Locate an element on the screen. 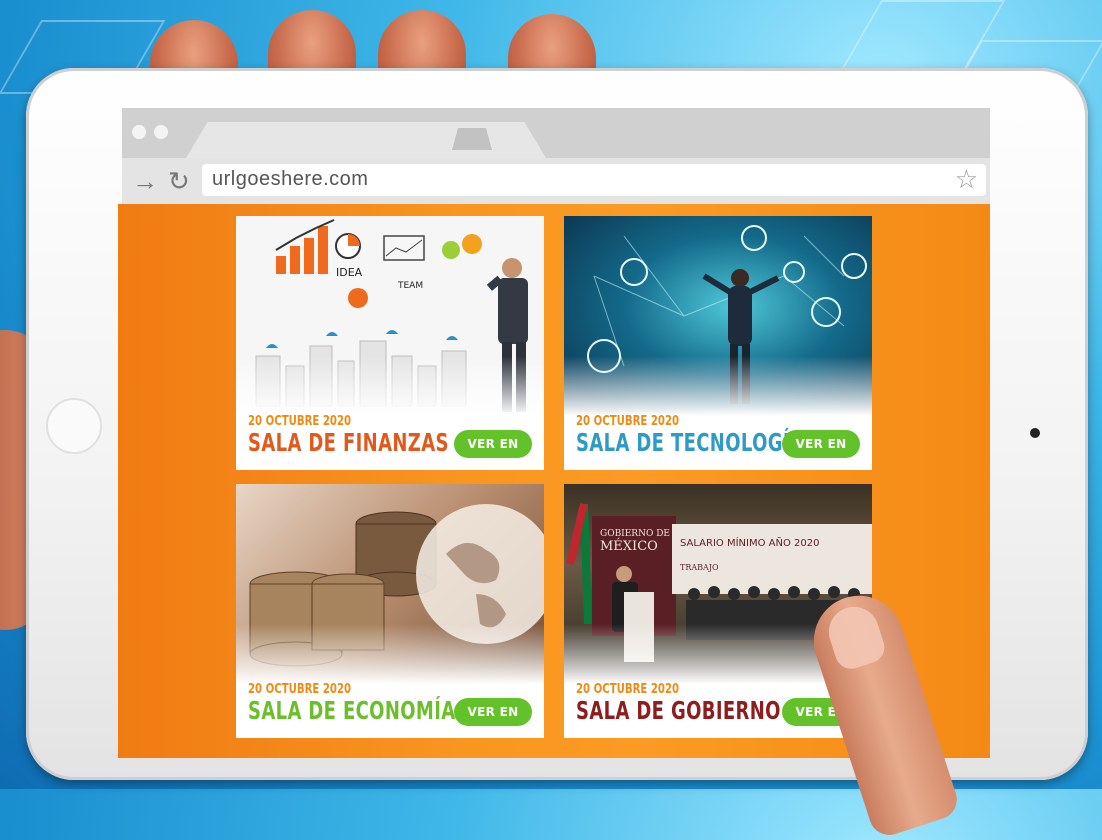 Image resolution: width=1102 pixels, height=840 pixels. address-bar: → ↻ urlgoeshere.com ☆ is located at coordinates (556, 181).